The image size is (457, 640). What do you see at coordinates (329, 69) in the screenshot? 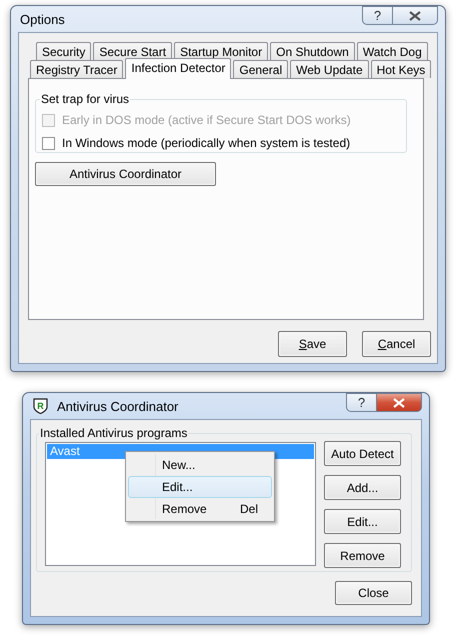
I see `tab: Web Update` at bounding box center [329, 69].